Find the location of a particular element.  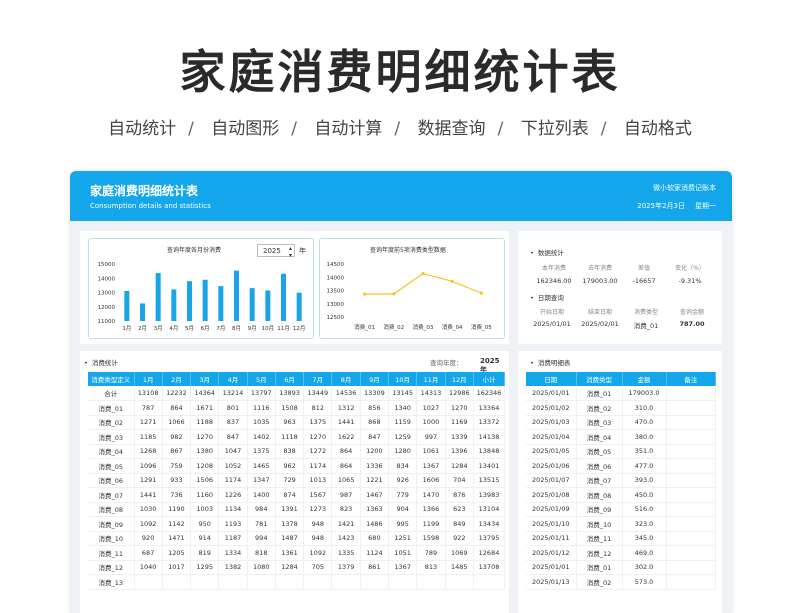

table-cell: 14138 is located at coordinates (489, 437).